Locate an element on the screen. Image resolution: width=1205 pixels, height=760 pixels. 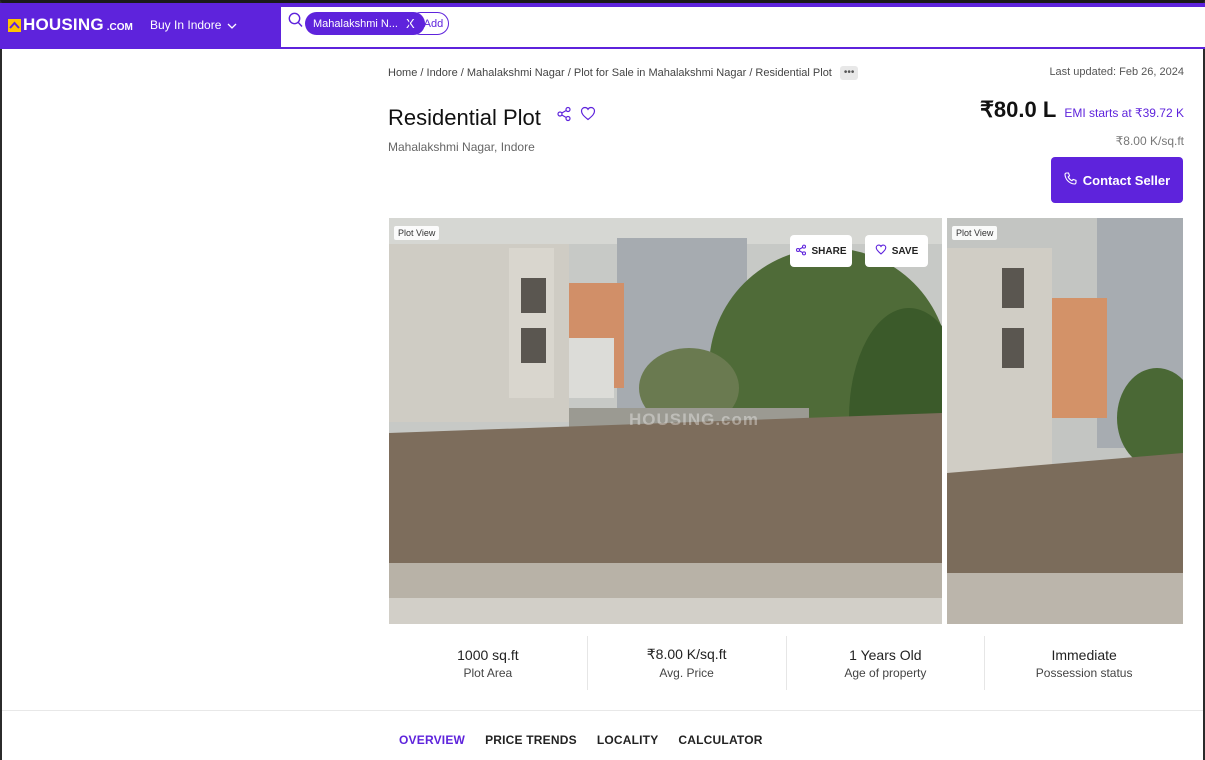
price-block: ₹80.0 L EMI starts at ₹39.72 K is located at coordinates (1082, 110).